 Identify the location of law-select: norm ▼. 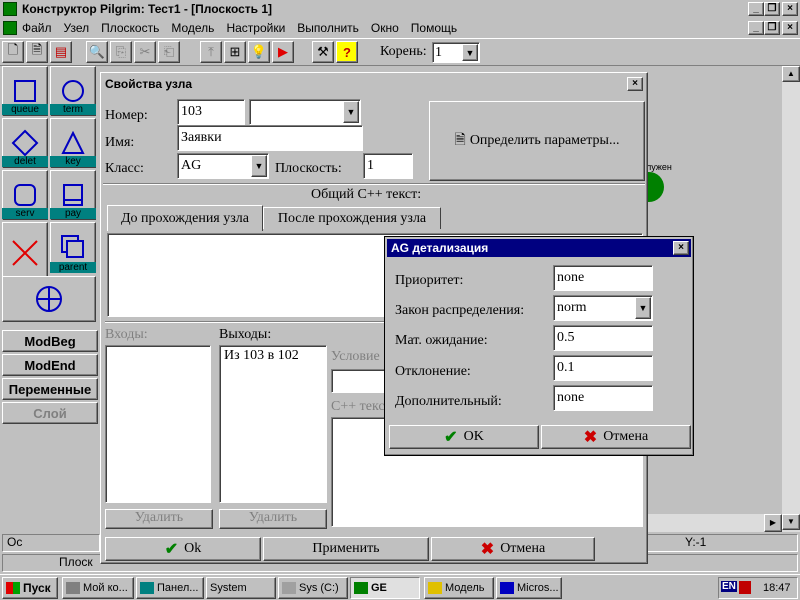
(603, 308).